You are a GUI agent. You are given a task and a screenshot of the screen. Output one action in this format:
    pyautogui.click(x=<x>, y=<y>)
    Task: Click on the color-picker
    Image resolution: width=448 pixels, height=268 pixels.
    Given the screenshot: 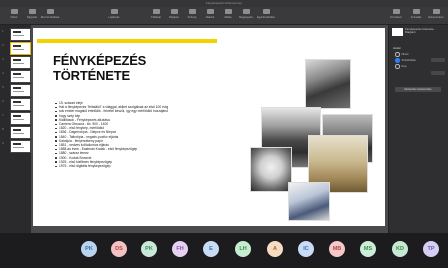 What is the action you would take?
    pyautogui.click(x=438, y=60)
    